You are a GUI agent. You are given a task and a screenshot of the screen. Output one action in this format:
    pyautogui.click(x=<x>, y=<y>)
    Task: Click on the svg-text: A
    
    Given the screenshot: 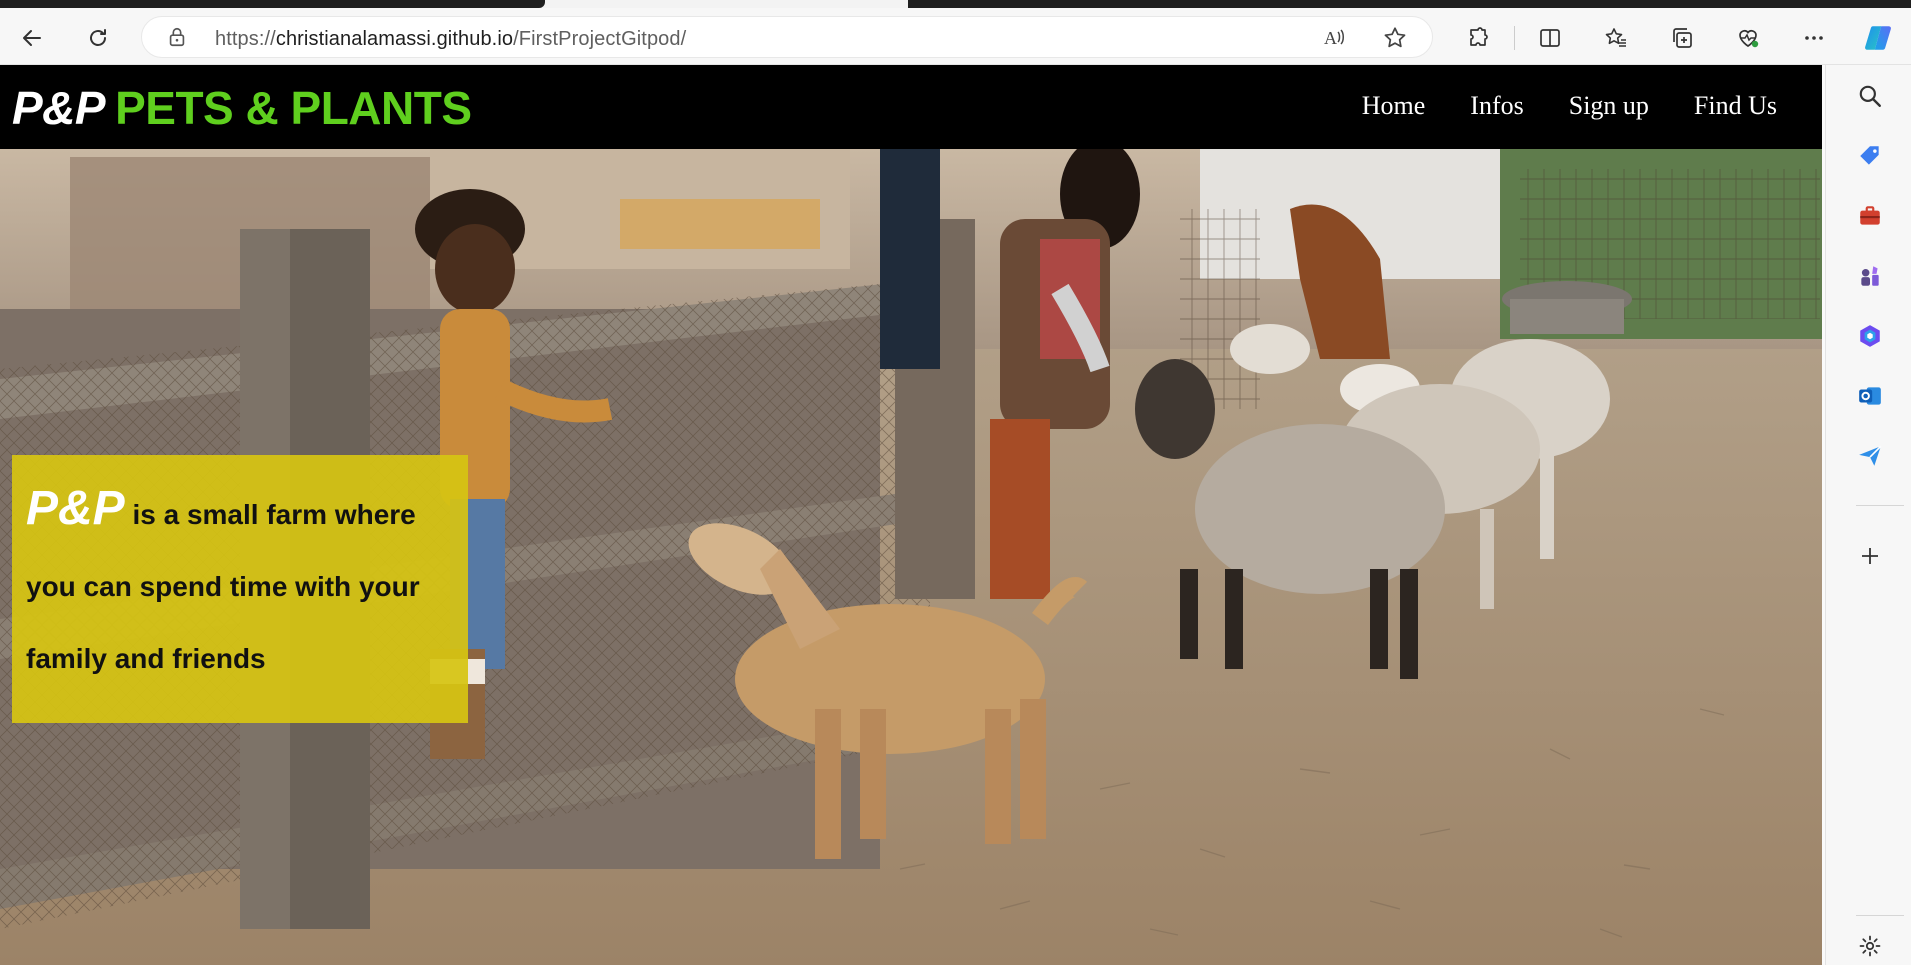 What is the action you would take?
    pyautogui.click(x=1330, y=38)
    